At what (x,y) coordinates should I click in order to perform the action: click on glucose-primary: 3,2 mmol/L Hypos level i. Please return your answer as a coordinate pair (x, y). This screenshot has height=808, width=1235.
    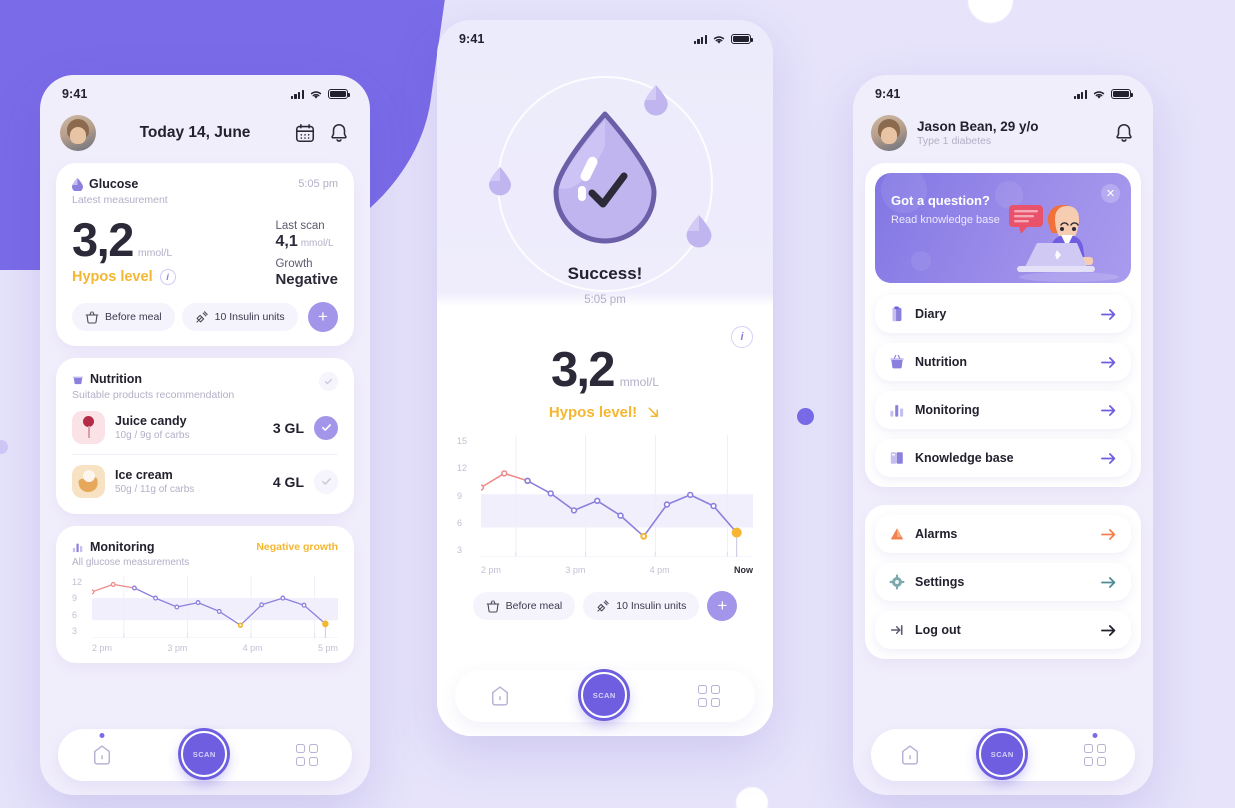
    Looking at the image, I should click on (124, 250).